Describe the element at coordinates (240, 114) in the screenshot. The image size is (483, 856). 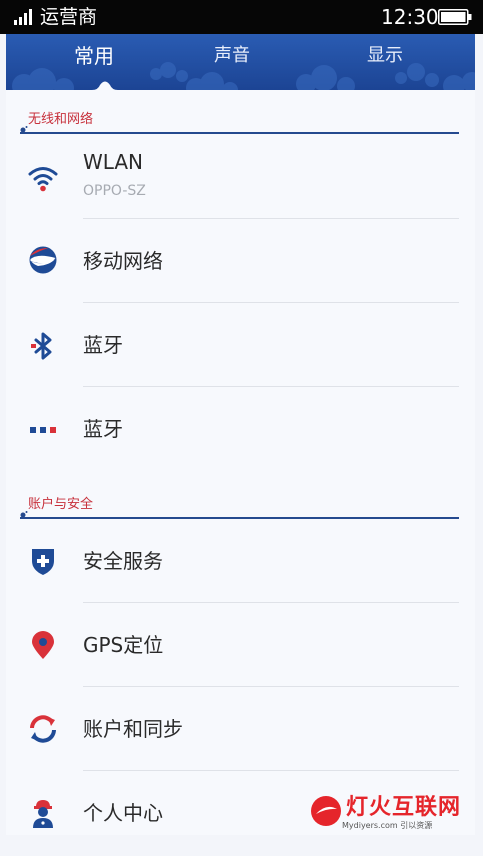
I see `section-wireless-network: 无线和网络` at that location.